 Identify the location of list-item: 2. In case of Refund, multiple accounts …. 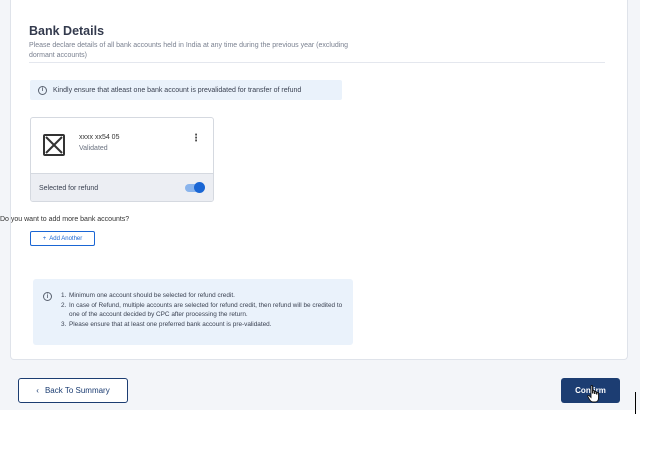
(202, 310).